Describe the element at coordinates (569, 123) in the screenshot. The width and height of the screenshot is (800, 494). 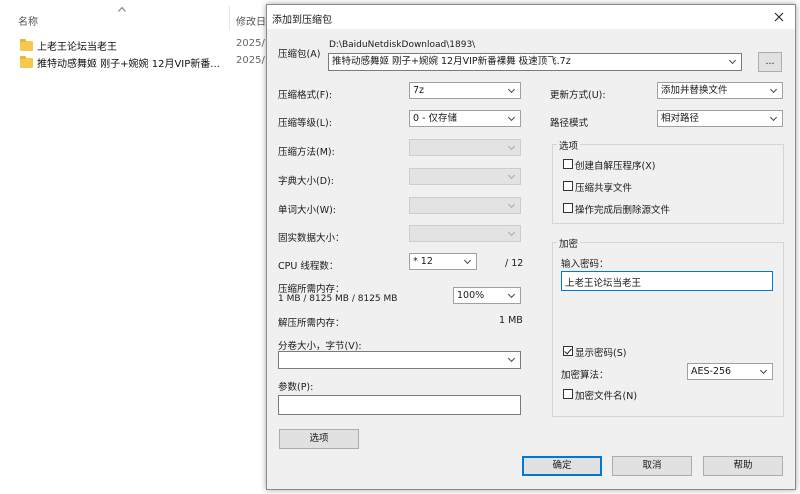
I see `path-mode-label: 路径模式` at that location.